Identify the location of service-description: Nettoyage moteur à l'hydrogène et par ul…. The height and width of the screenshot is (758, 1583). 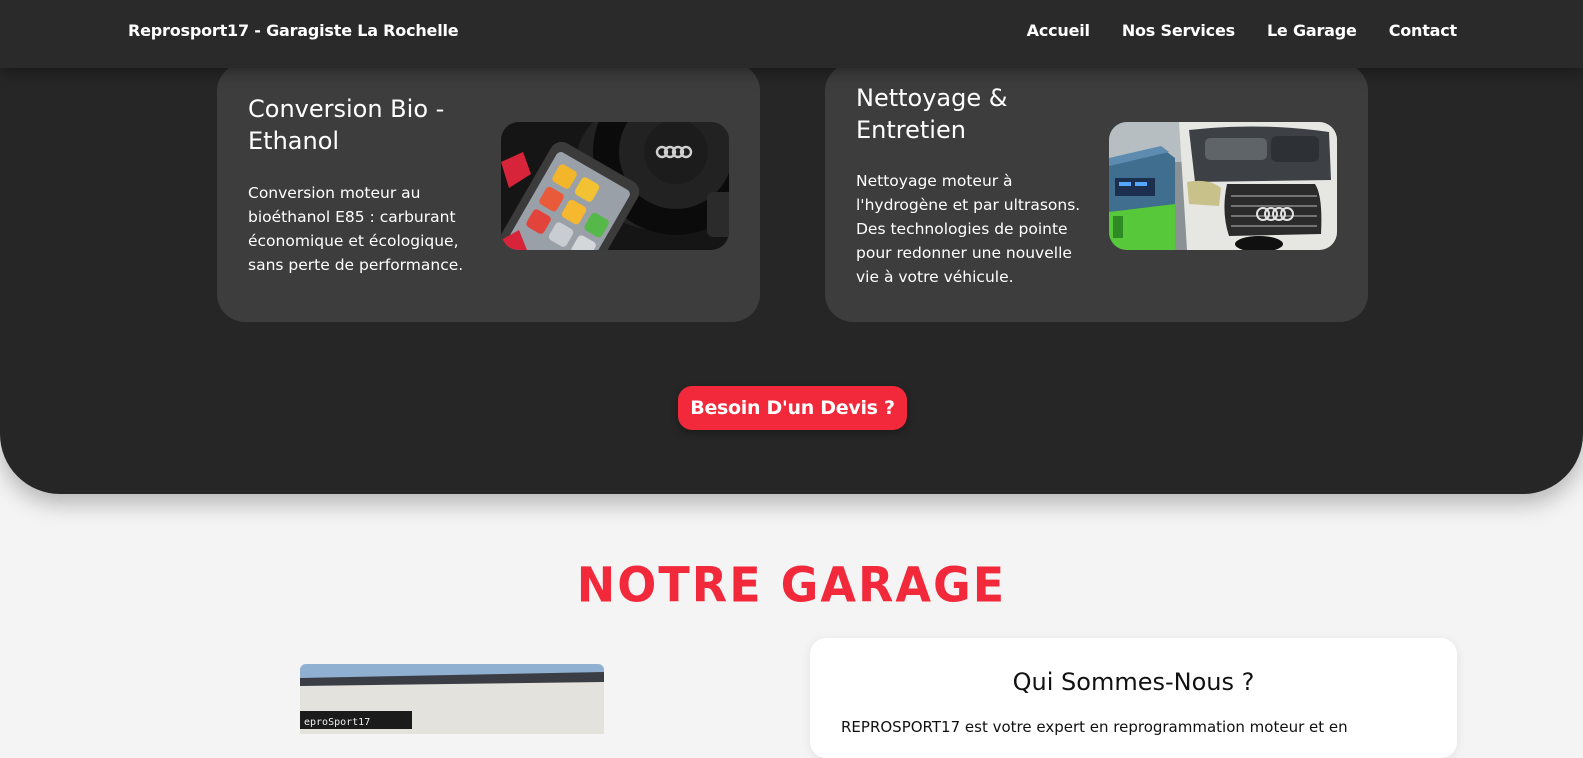
(968, 229).